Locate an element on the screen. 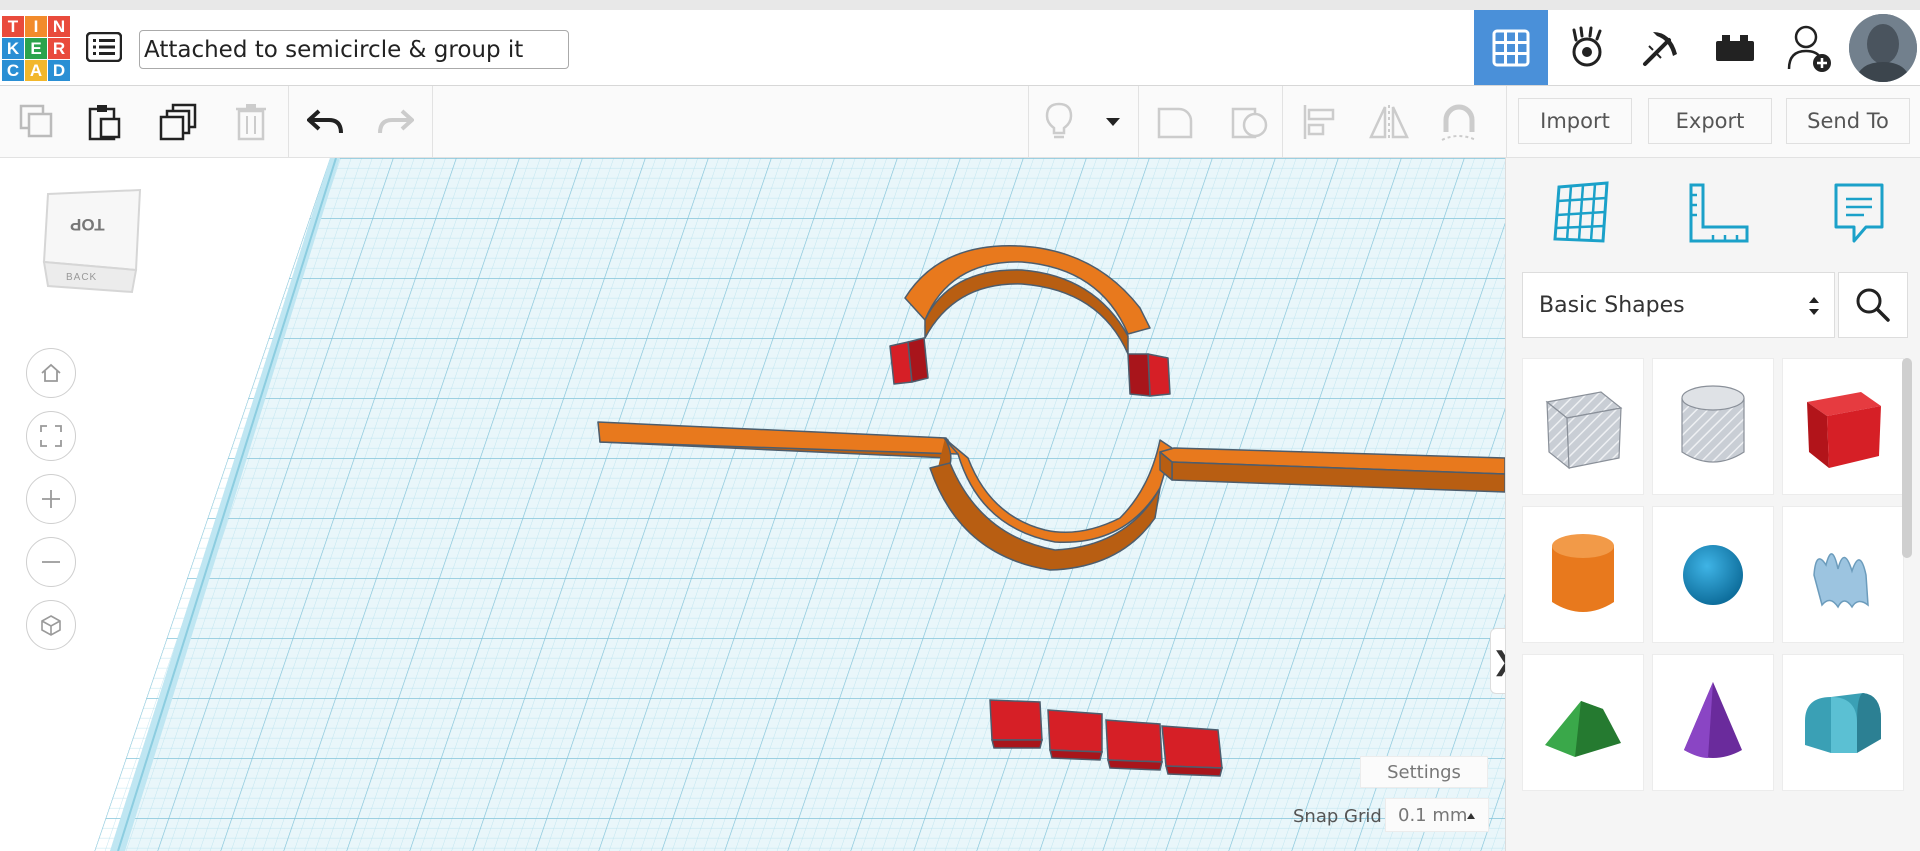 This screenshot has height=851, width=1920. shape-box-hole is located at coordinates (1583, 426).